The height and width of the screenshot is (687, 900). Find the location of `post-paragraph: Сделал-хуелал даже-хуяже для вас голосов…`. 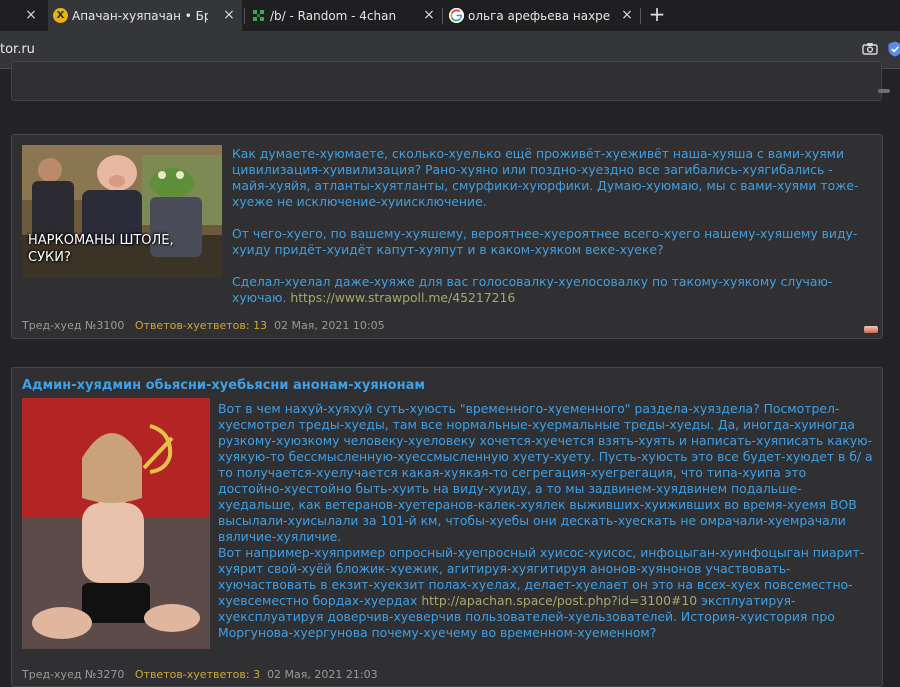

post-paragraph: Сделал-хуелал даже-хуяже для вас голосов… is located at coordinates (532, 289).